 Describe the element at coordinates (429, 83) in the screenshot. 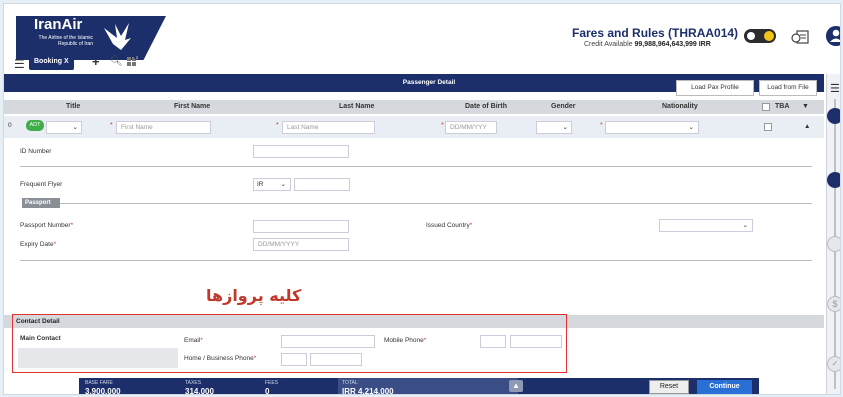

I see `section-title: Passenger Detail` at that location.